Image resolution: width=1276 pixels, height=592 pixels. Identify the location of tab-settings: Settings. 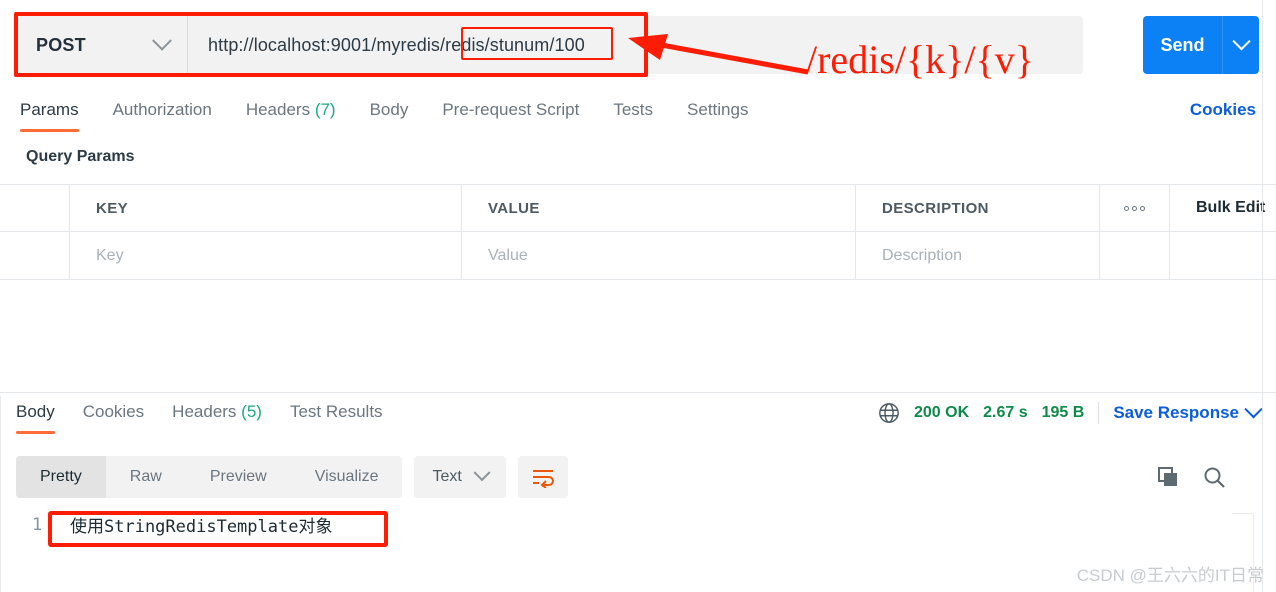
(717, 112).